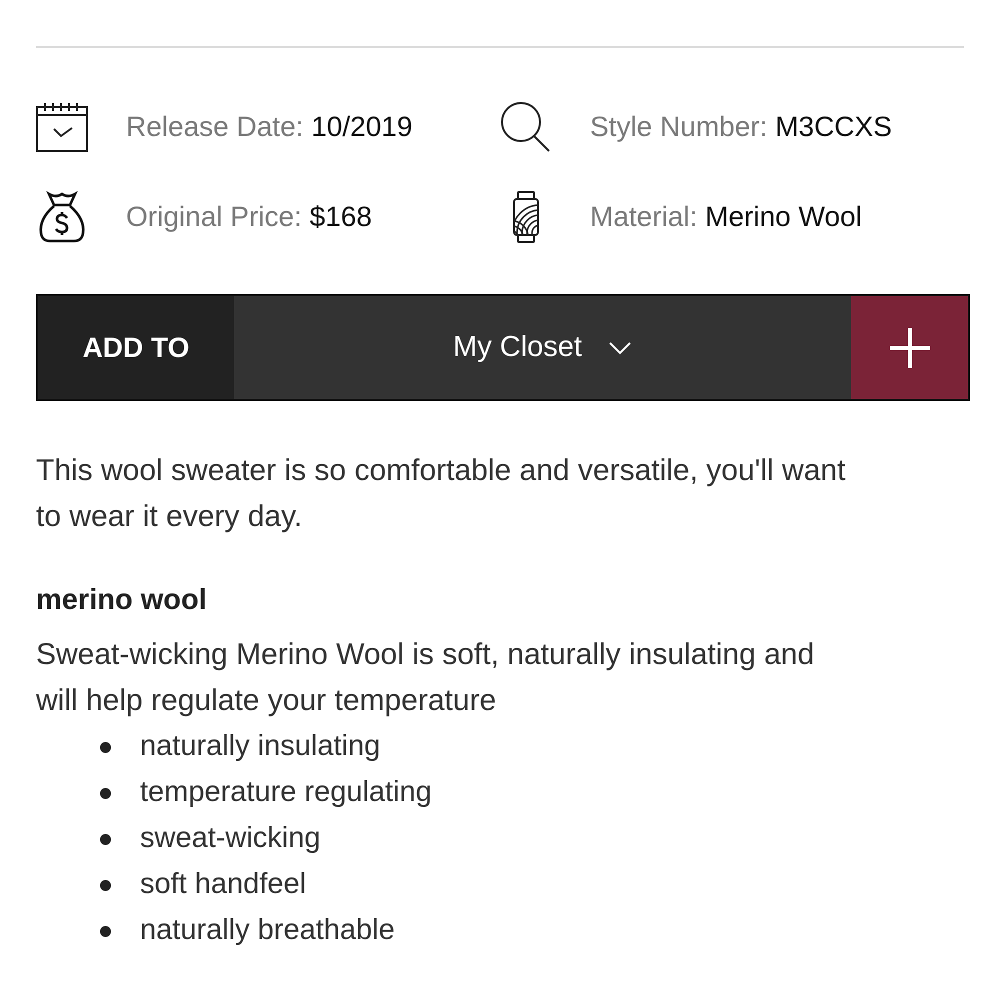 The width and height of the screenshot is (1000, 1000). I want to click on plus-icon, so click(910, 348).